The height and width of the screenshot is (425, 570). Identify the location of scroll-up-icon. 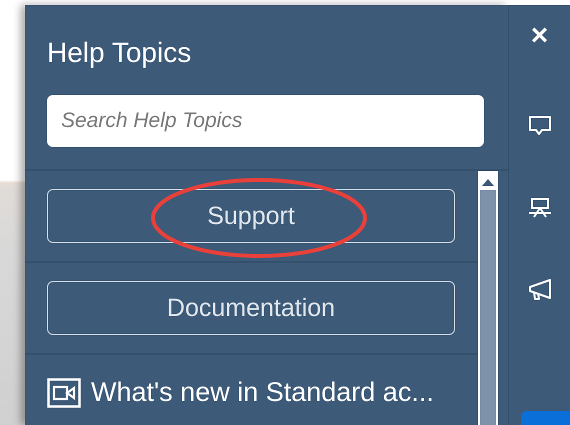
(488, 182).